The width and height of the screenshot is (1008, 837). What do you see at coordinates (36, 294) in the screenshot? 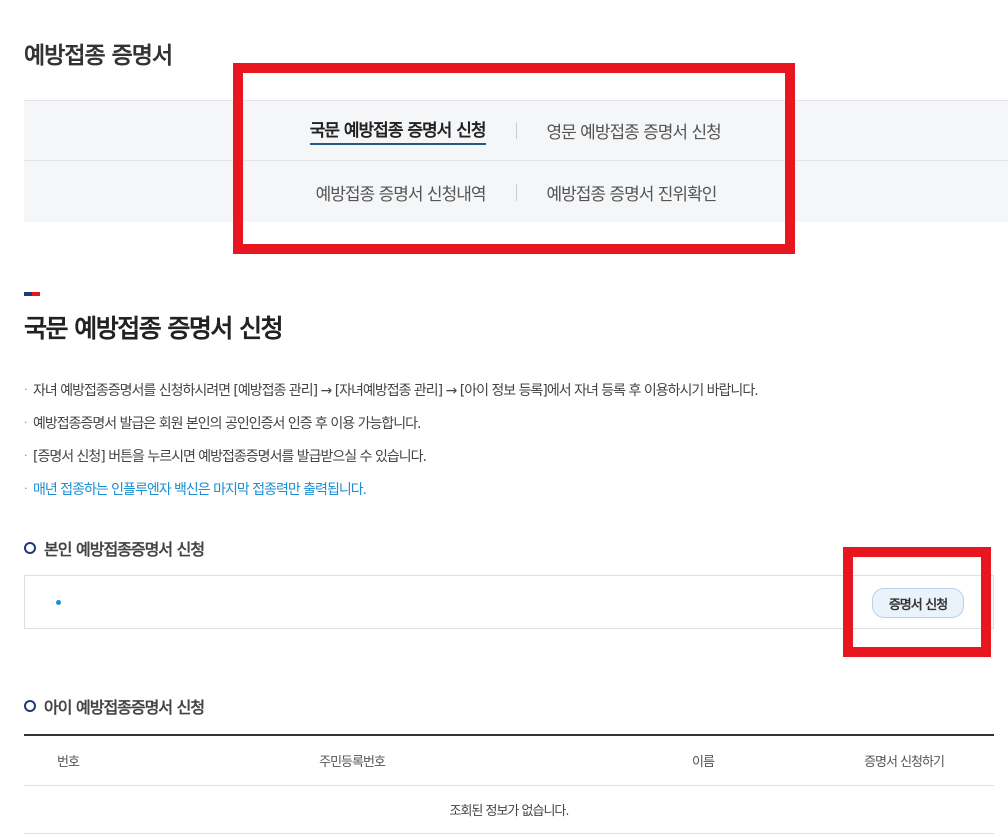
I see `accent-red` at bounding box center [36, 294].